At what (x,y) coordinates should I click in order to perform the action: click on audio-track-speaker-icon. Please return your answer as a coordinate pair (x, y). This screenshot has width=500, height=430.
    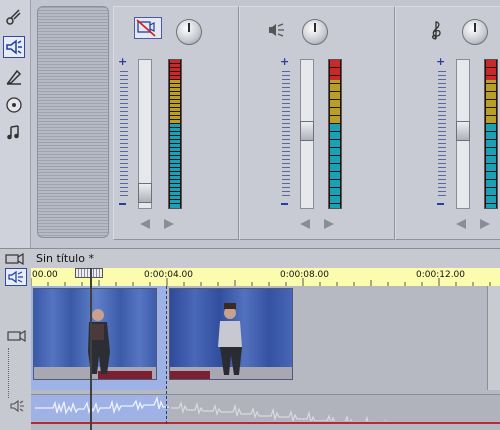
    Looking at the image, I should click on (18, 405).